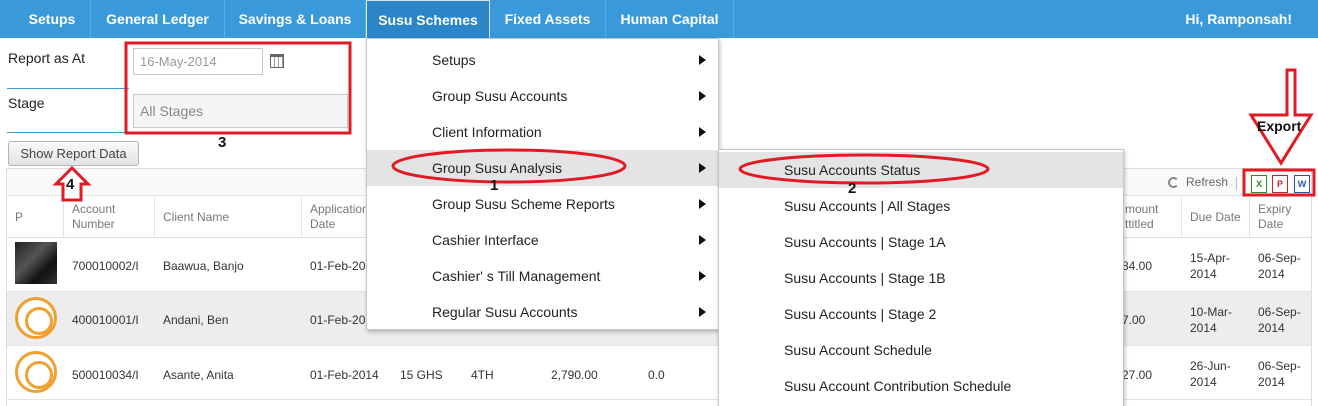  Describe the element at coordinates (852, 188) in the screenshot. I see `annotation-number-2: 2` at that location.